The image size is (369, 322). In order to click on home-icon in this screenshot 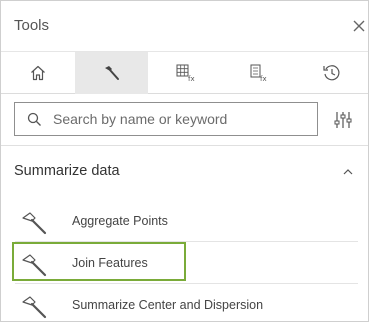, I will do `click(37, 73)`.